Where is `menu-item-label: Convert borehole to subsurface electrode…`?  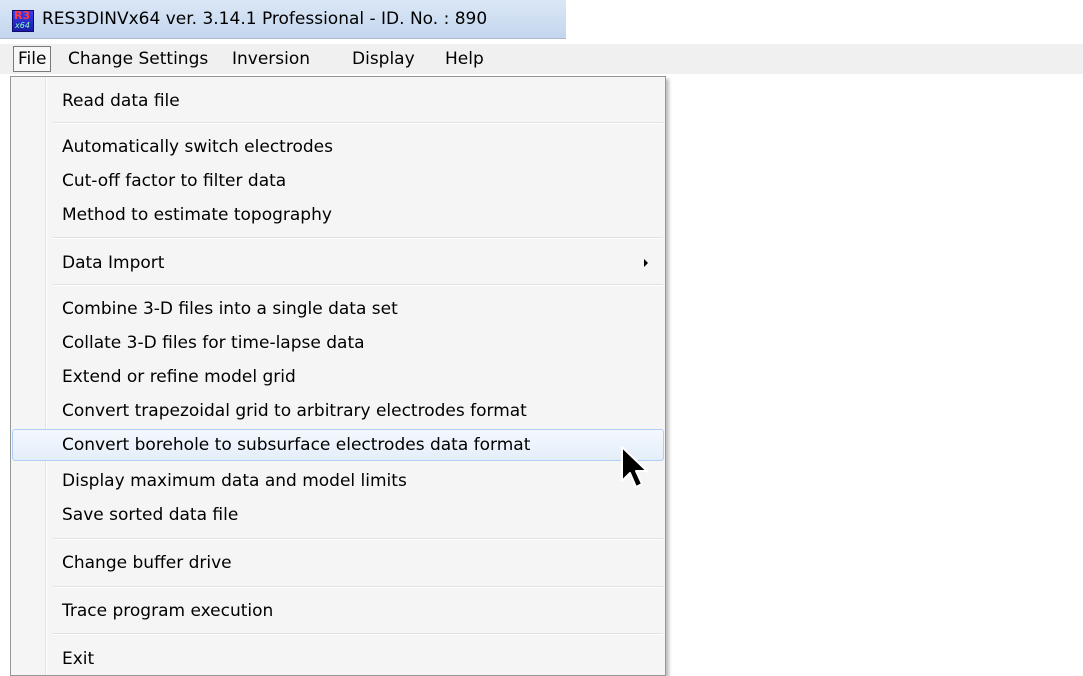
menu-item-label: Convert borehole to subsurface electrode… is located at coordinates (296, 445).